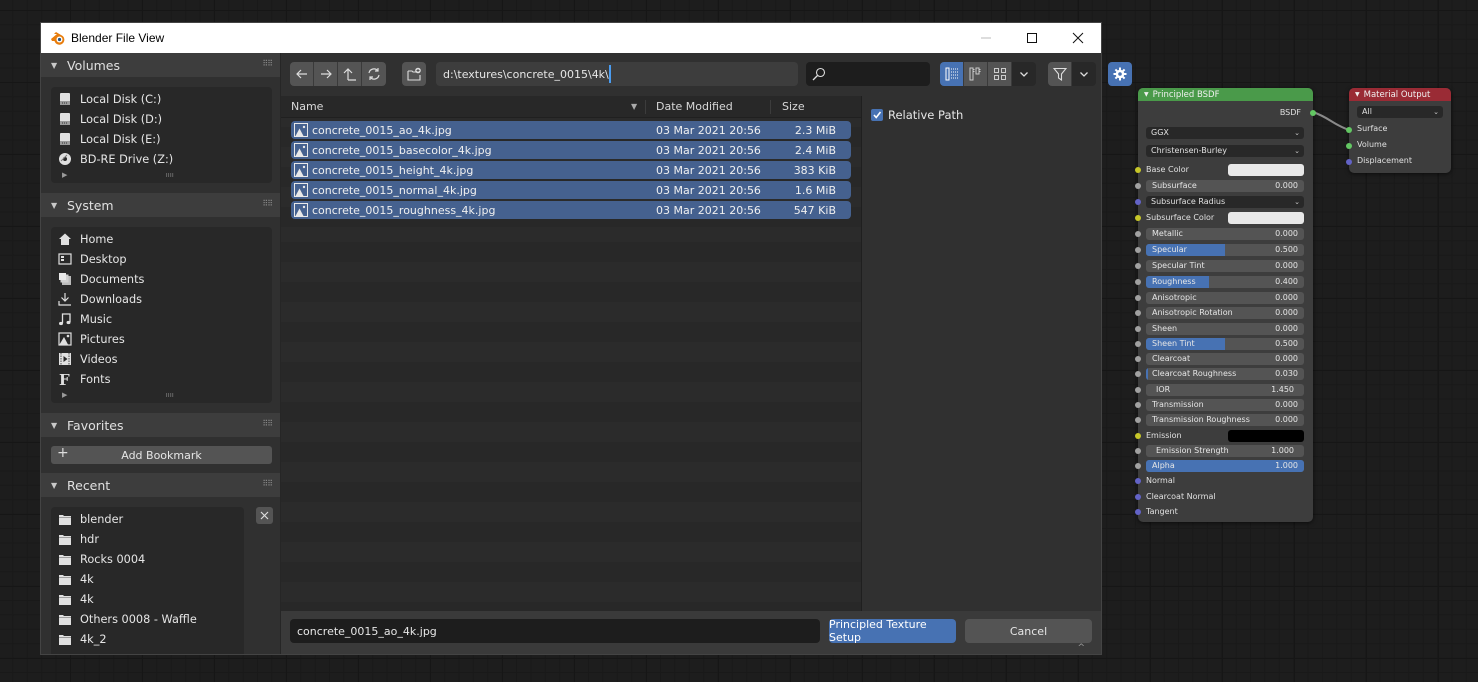  I want to click on filename-input: concrete_0015_ao_4k.jpg, so click(555, 631).